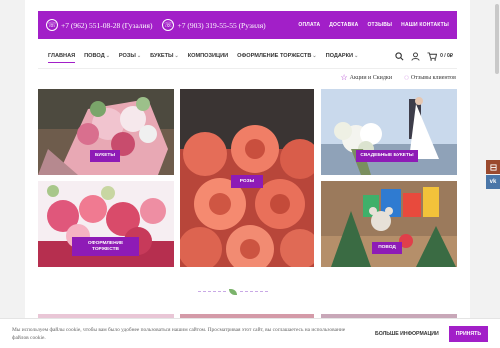  What do you see at coordinates (309, 25) in the screenshot?
I see `top-link-payment: ОПЛАТА` at bounding box center [309, 25].